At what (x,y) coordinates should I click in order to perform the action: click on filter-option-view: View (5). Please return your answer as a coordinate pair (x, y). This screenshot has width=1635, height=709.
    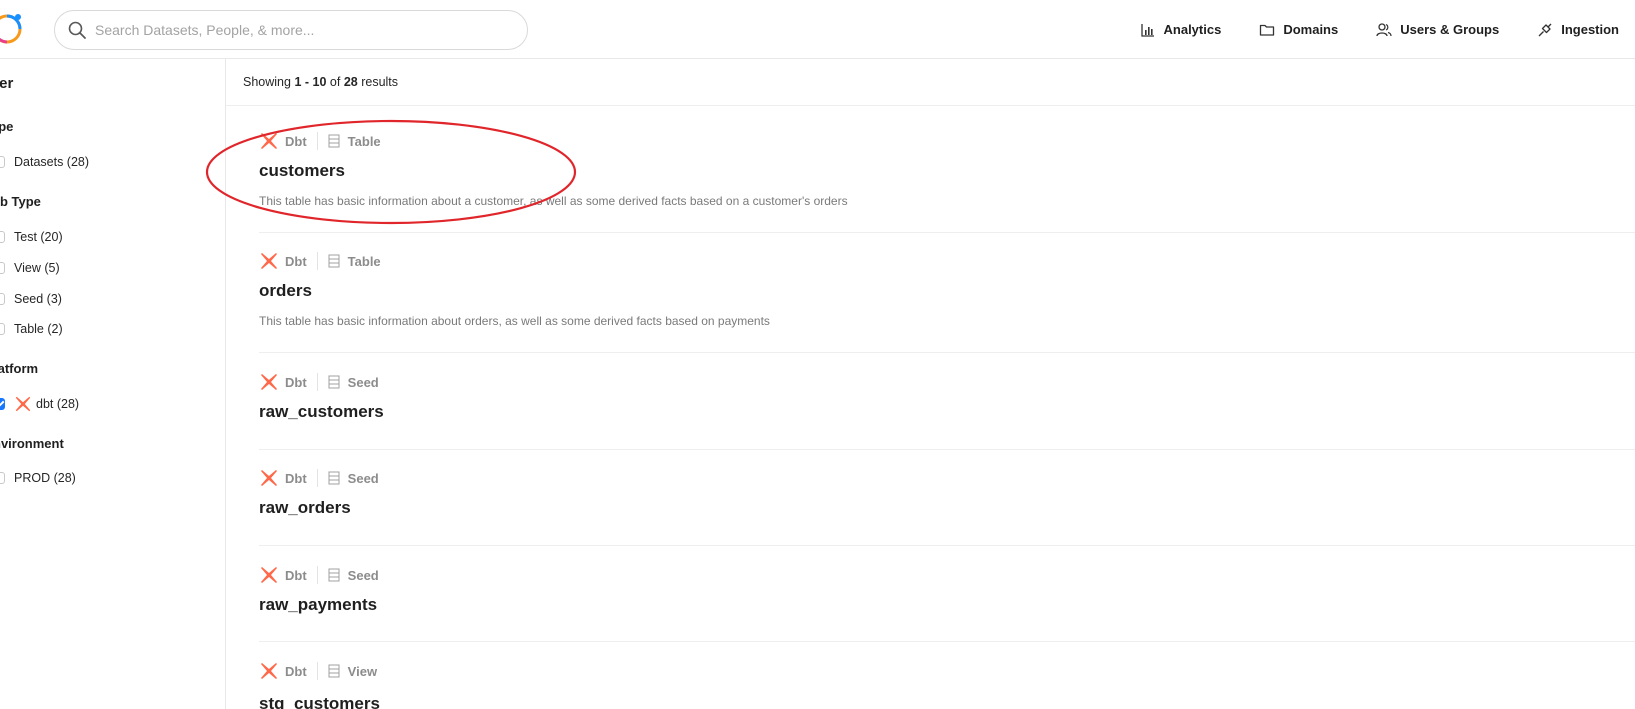
    Looking at the image, I should click on (30, 268).